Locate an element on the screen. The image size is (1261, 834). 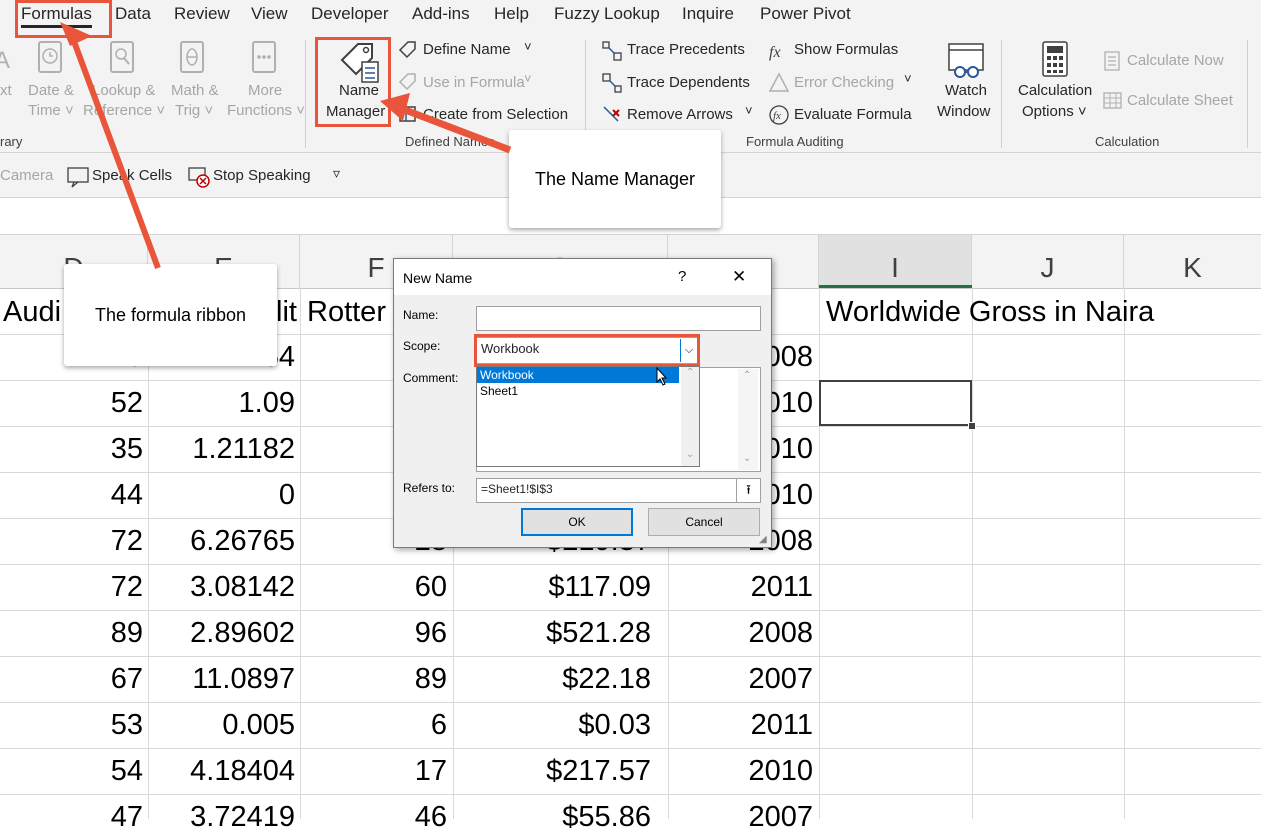
comment-scrollbar: ⌃ ⌄ is located at coordinates (748, 419).